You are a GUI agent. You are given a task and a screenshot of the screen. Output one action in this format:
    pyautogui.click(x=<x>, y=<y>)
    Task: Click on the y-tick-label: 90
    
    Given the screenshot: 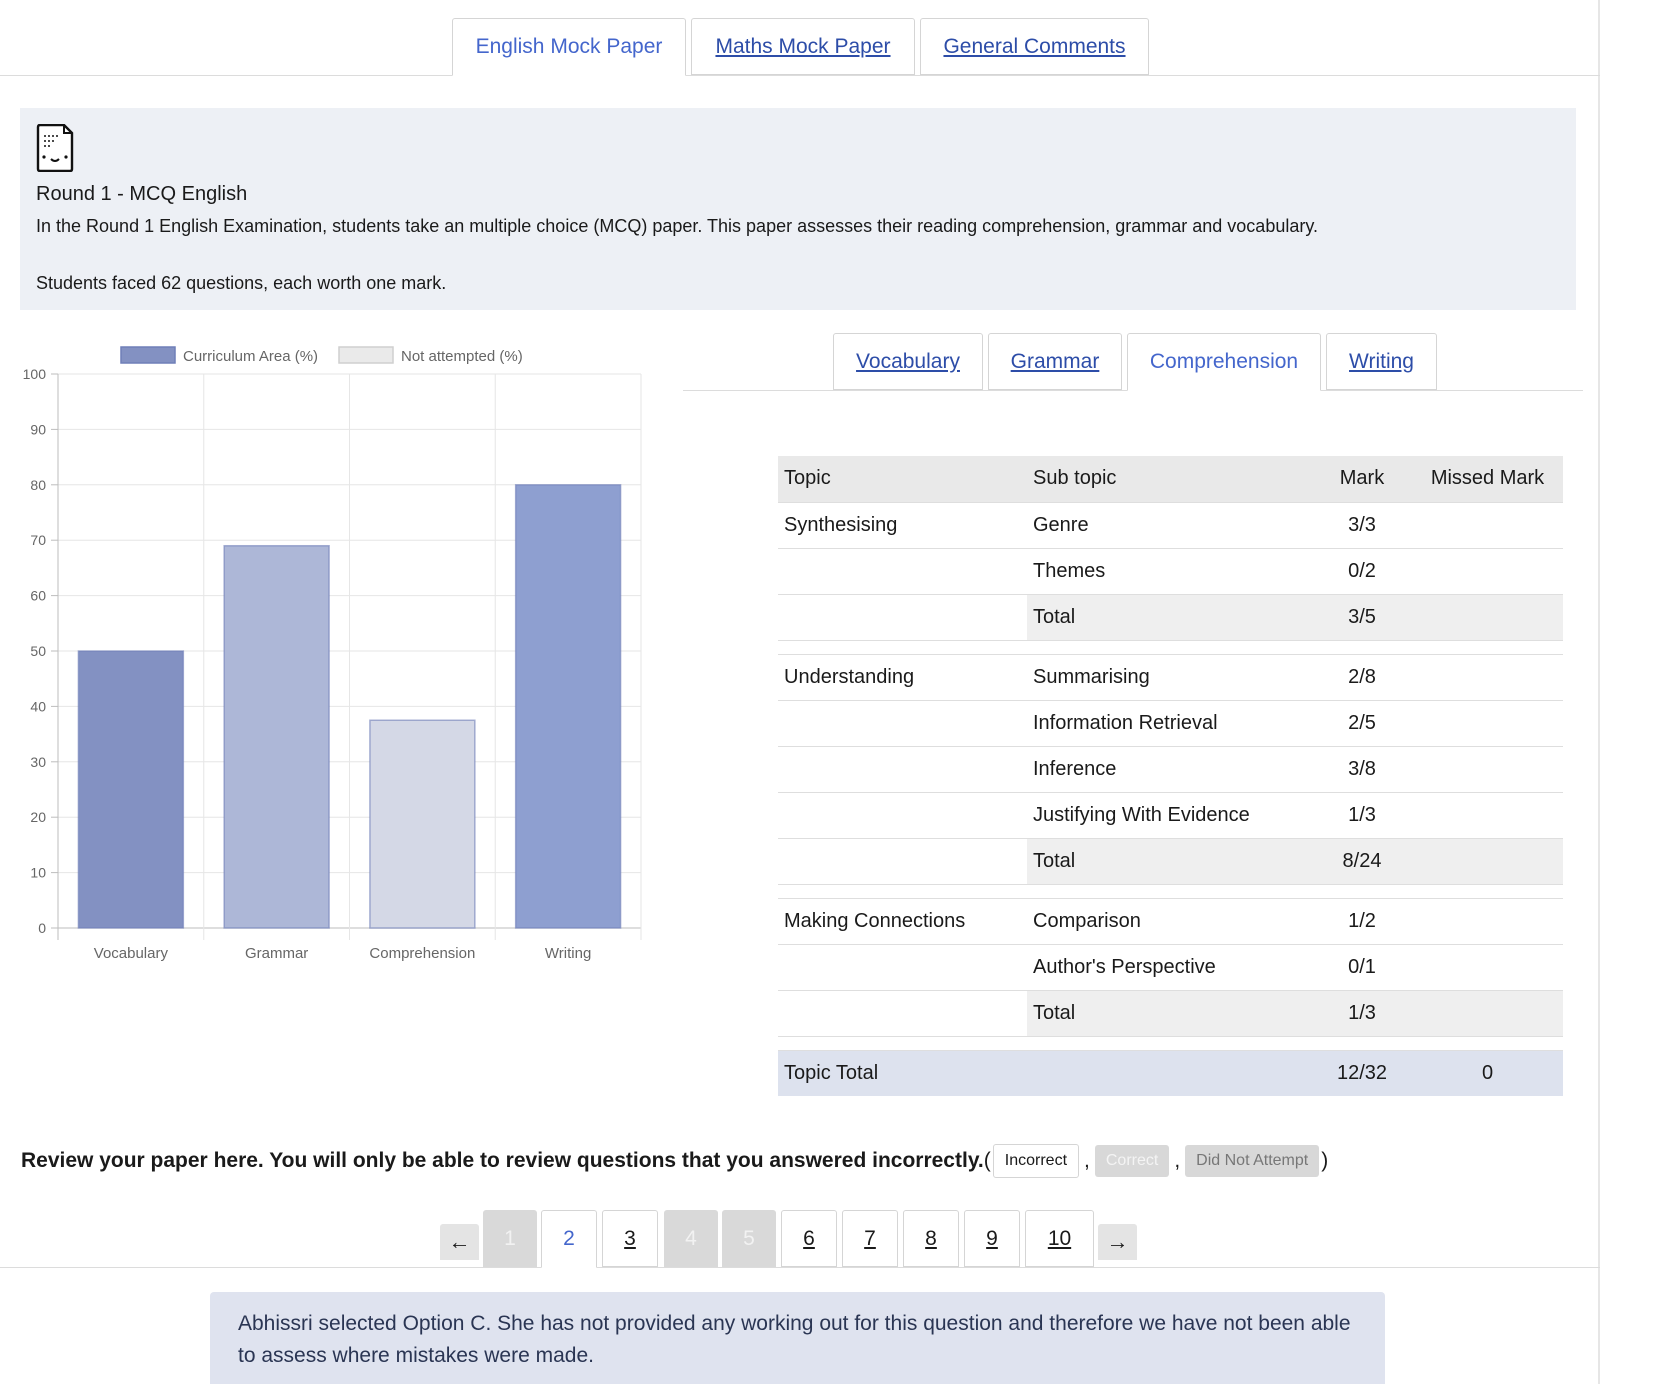 What is the action you would take?
    pyautogui.click(x=38, y=429)
    